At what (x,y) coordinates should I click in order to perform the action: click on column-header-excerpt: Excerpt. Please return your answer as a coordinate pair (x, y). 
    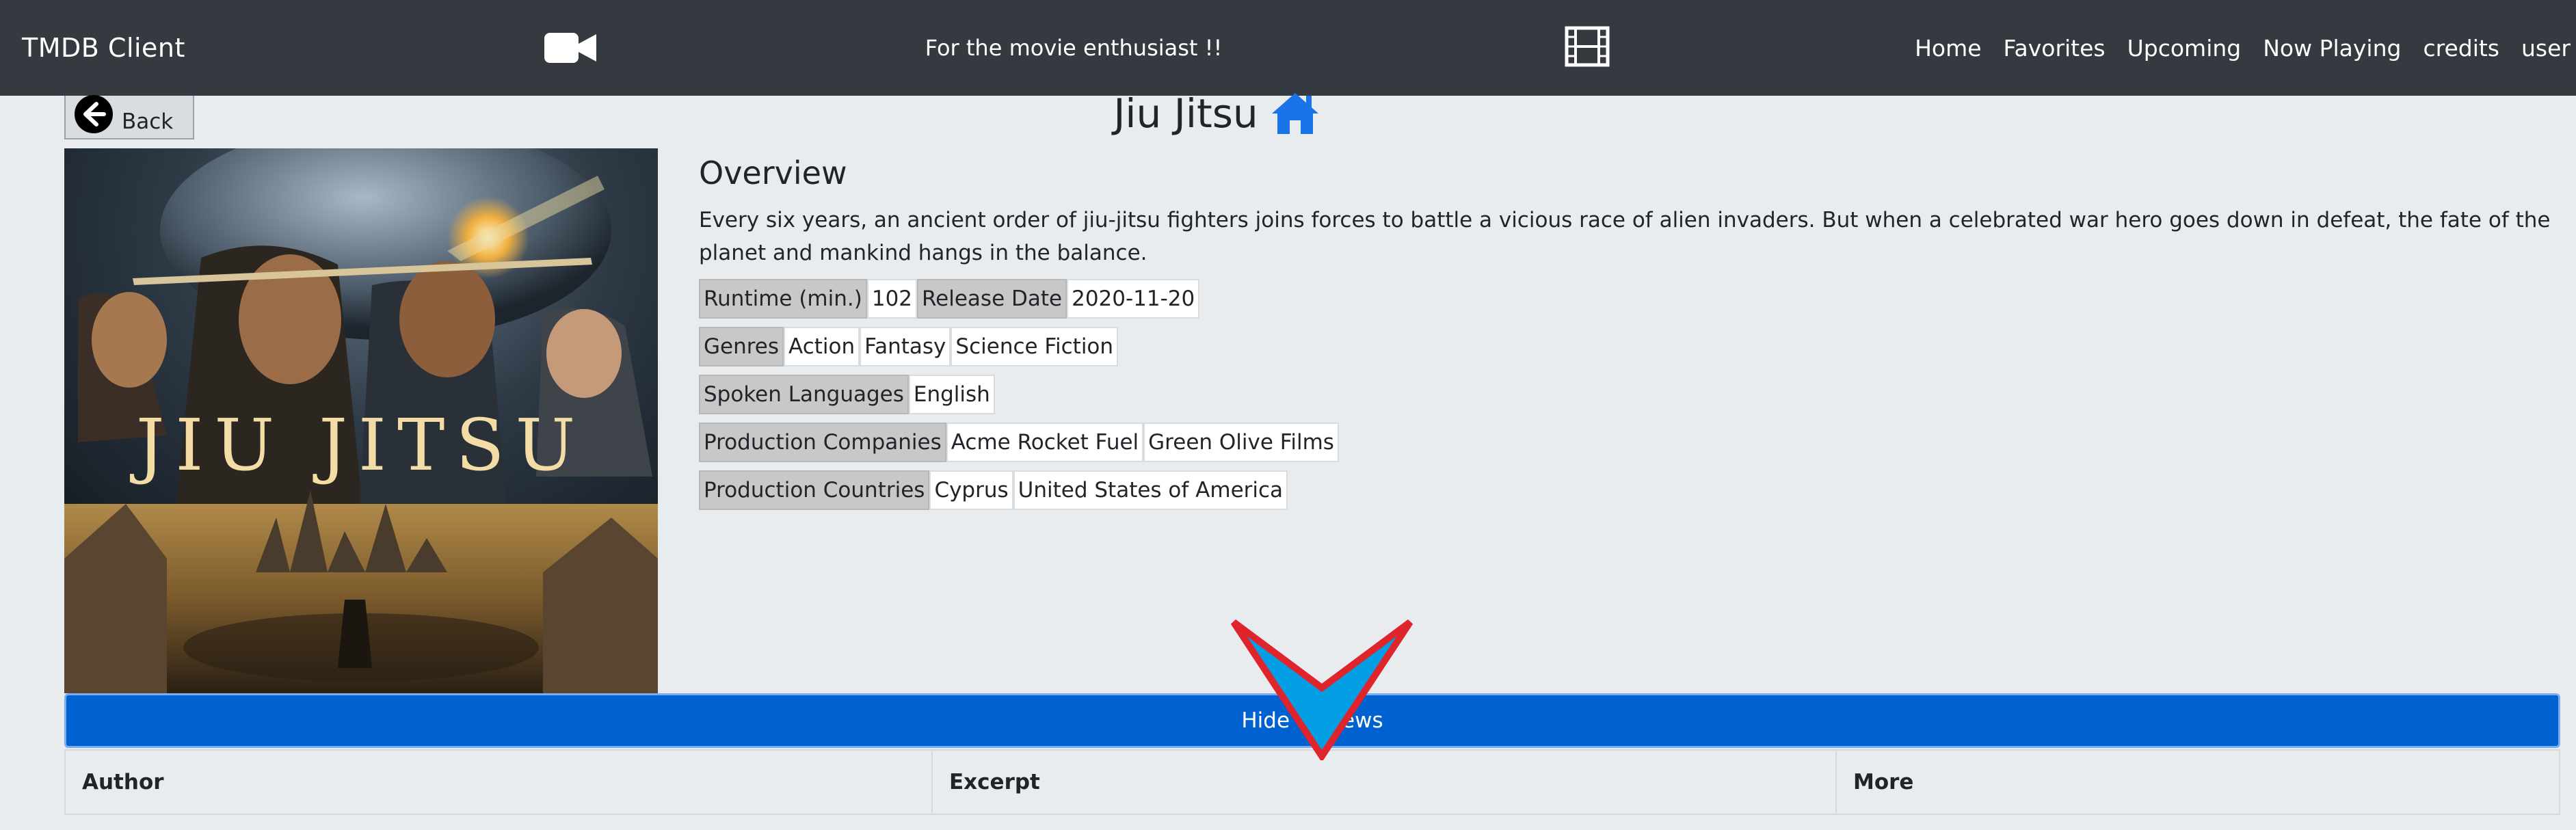
    Looking at the image, I should click on (1385, 782).